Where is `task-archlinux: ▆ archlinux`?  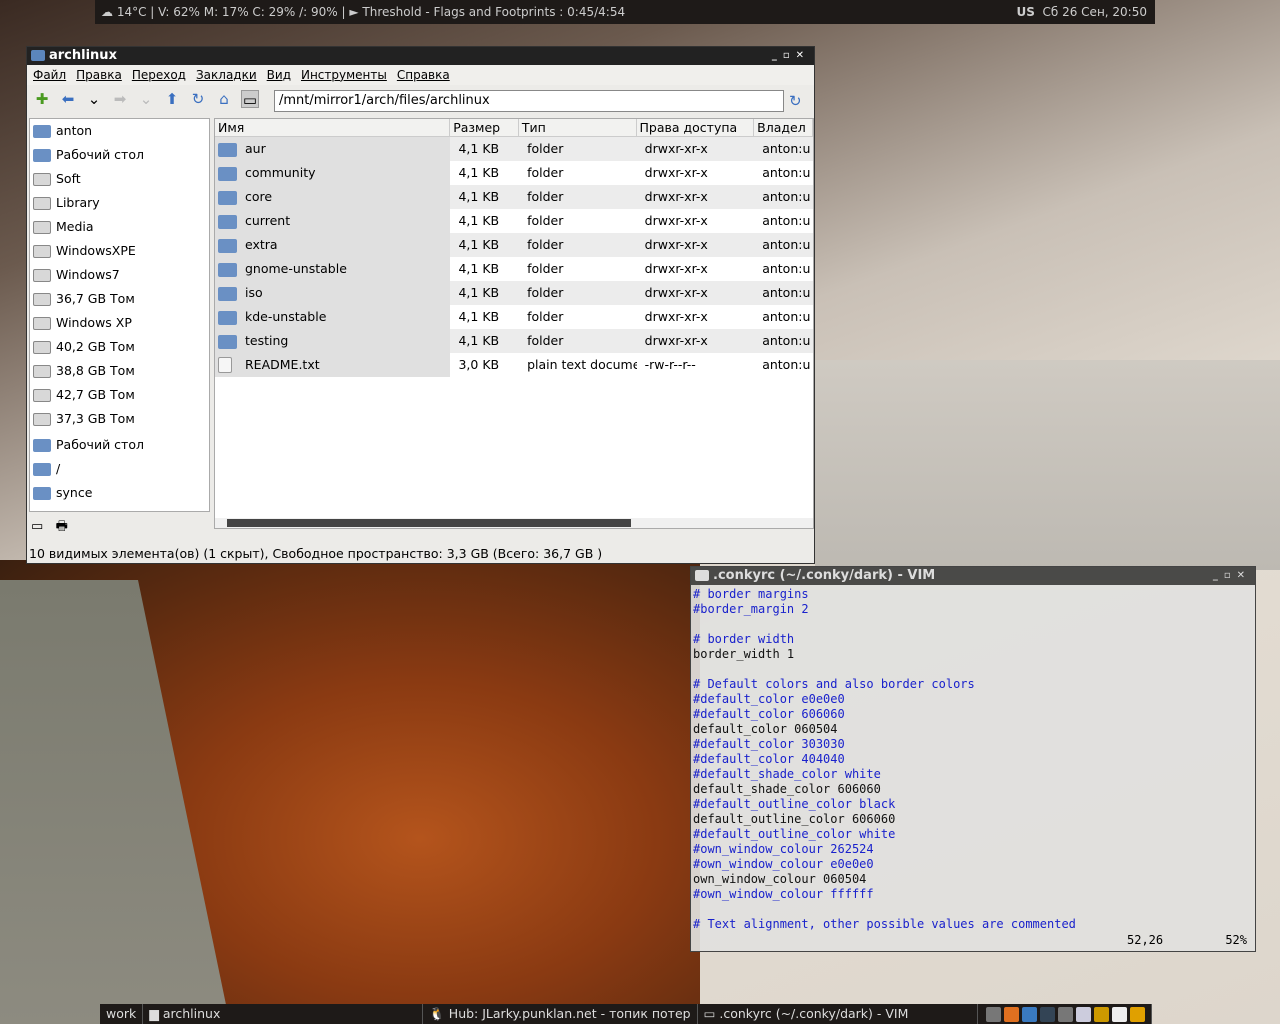 task-archlinux: ▆ archlinux is located at coordinates (283, 1014).